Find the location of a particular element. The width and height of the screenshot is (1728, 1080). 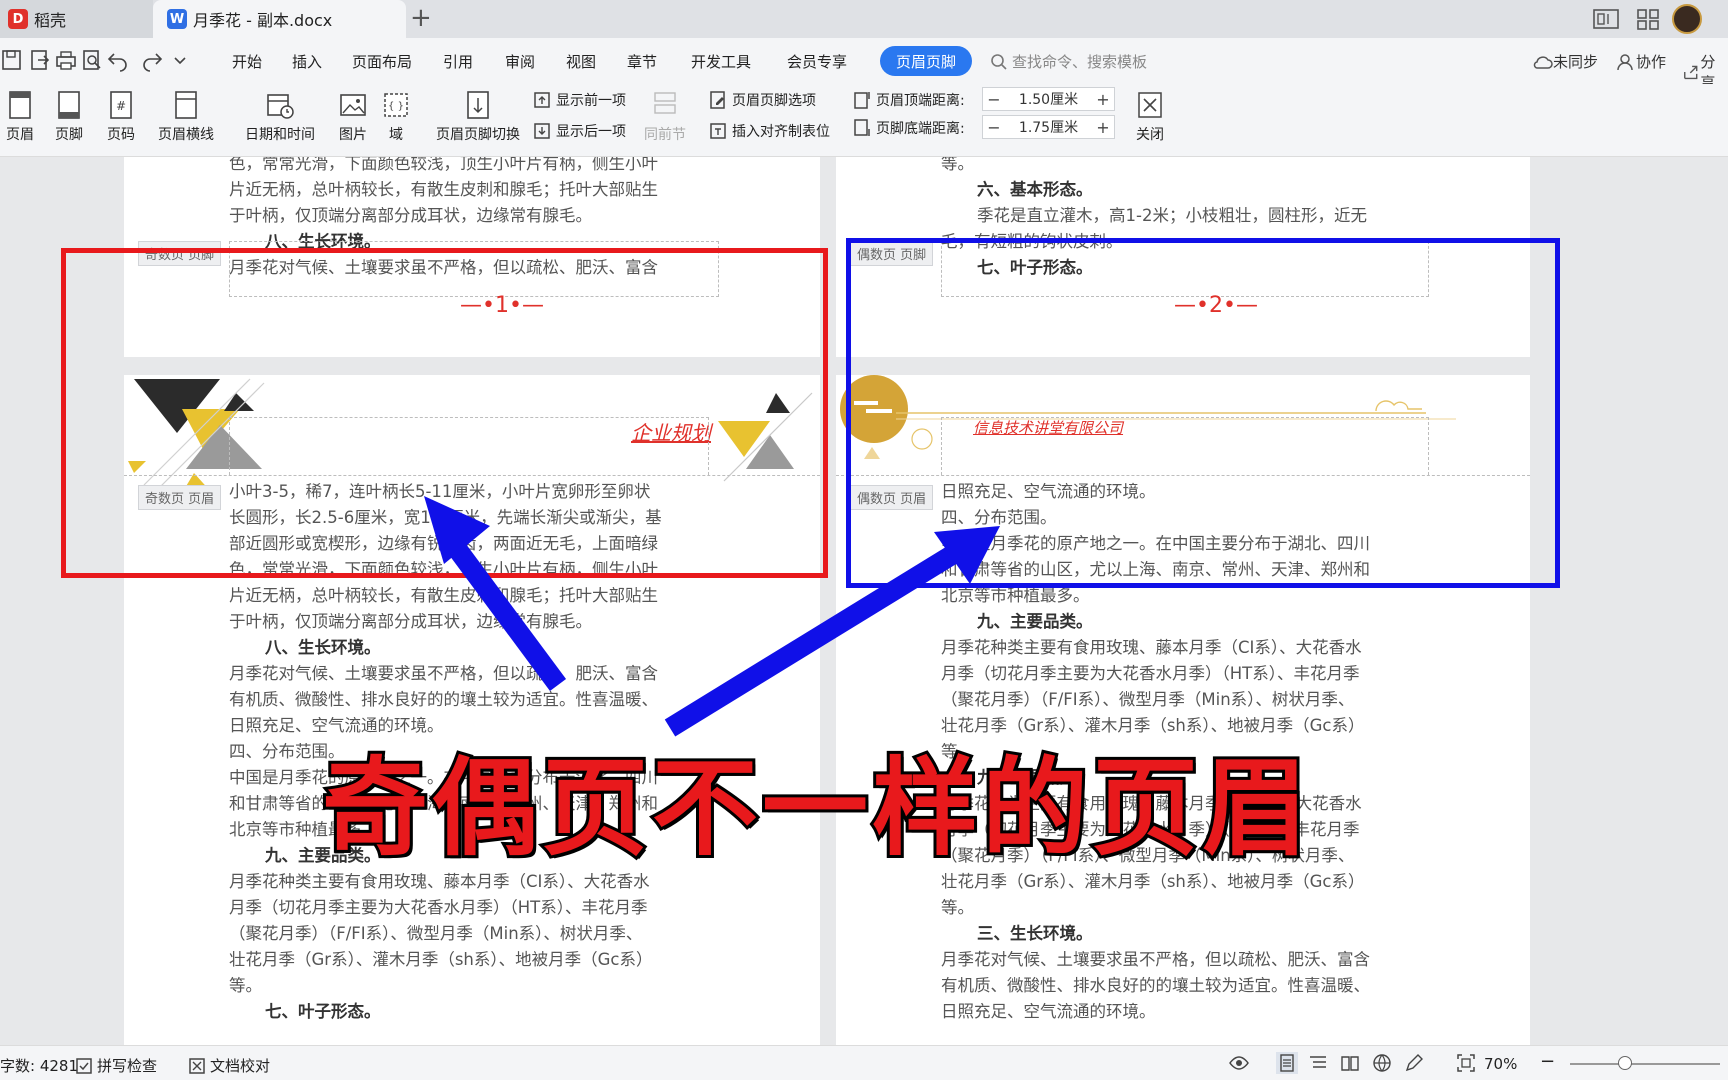

eye-icon is located at coordinates (1239, 1063).